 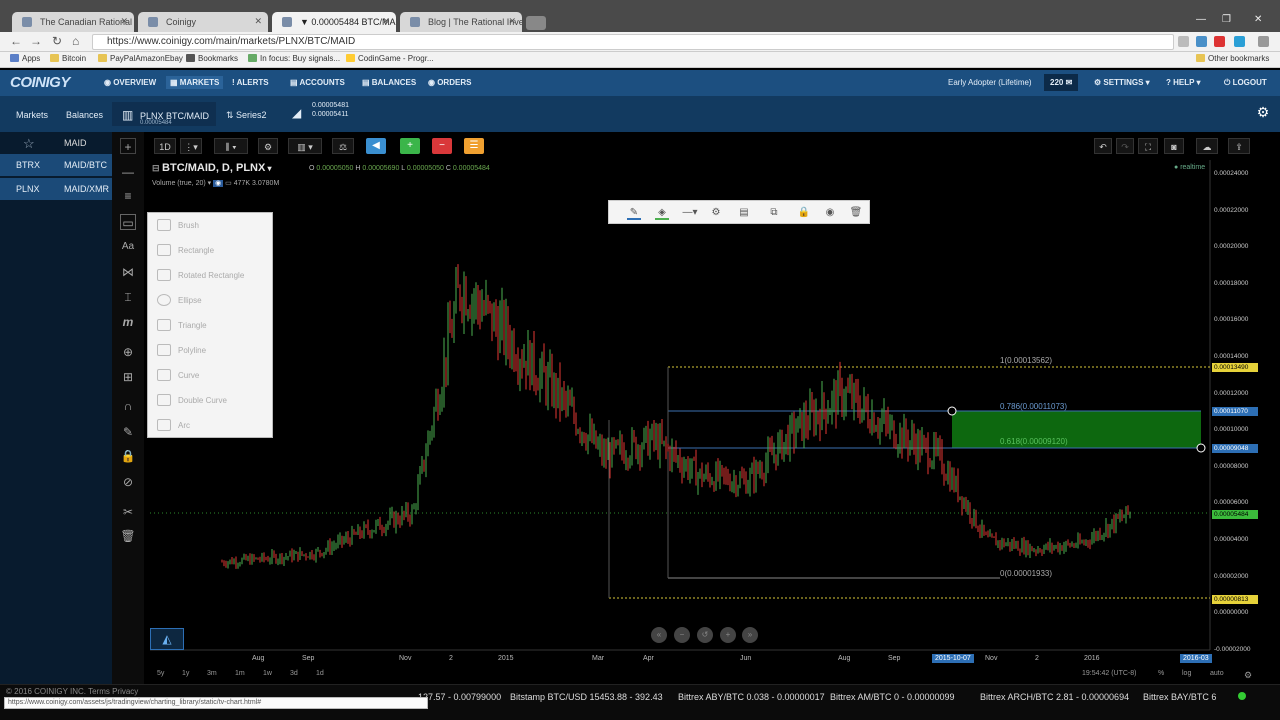 I want to click on menu-item-curve: Curve, so click(x=211, y=375).